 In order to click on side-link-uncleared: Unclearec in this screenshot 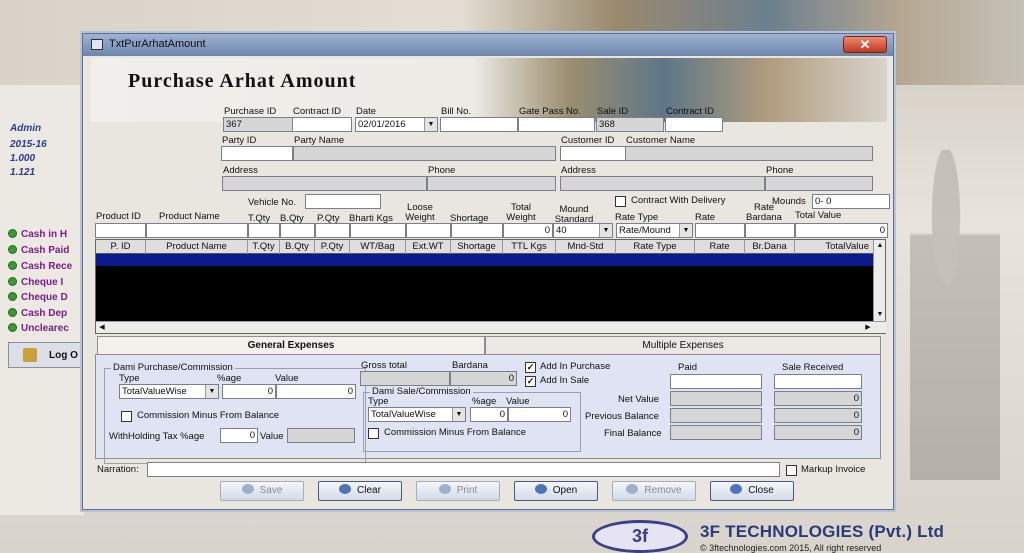, I will do `click(46, 328)`.